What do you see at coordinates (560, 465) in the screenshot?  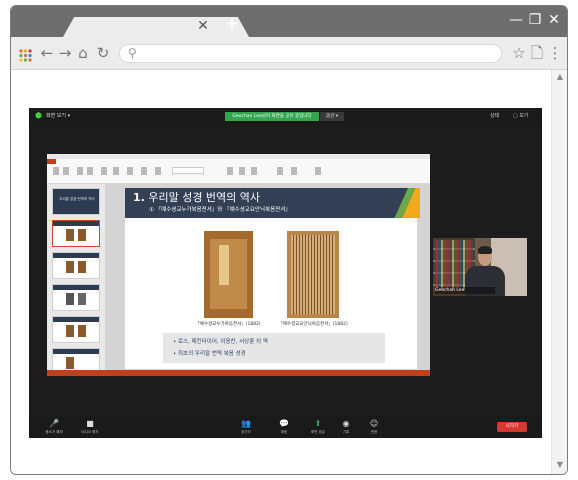 I see `scroll-down-icon: ▼` at bounding box center [560, 465].